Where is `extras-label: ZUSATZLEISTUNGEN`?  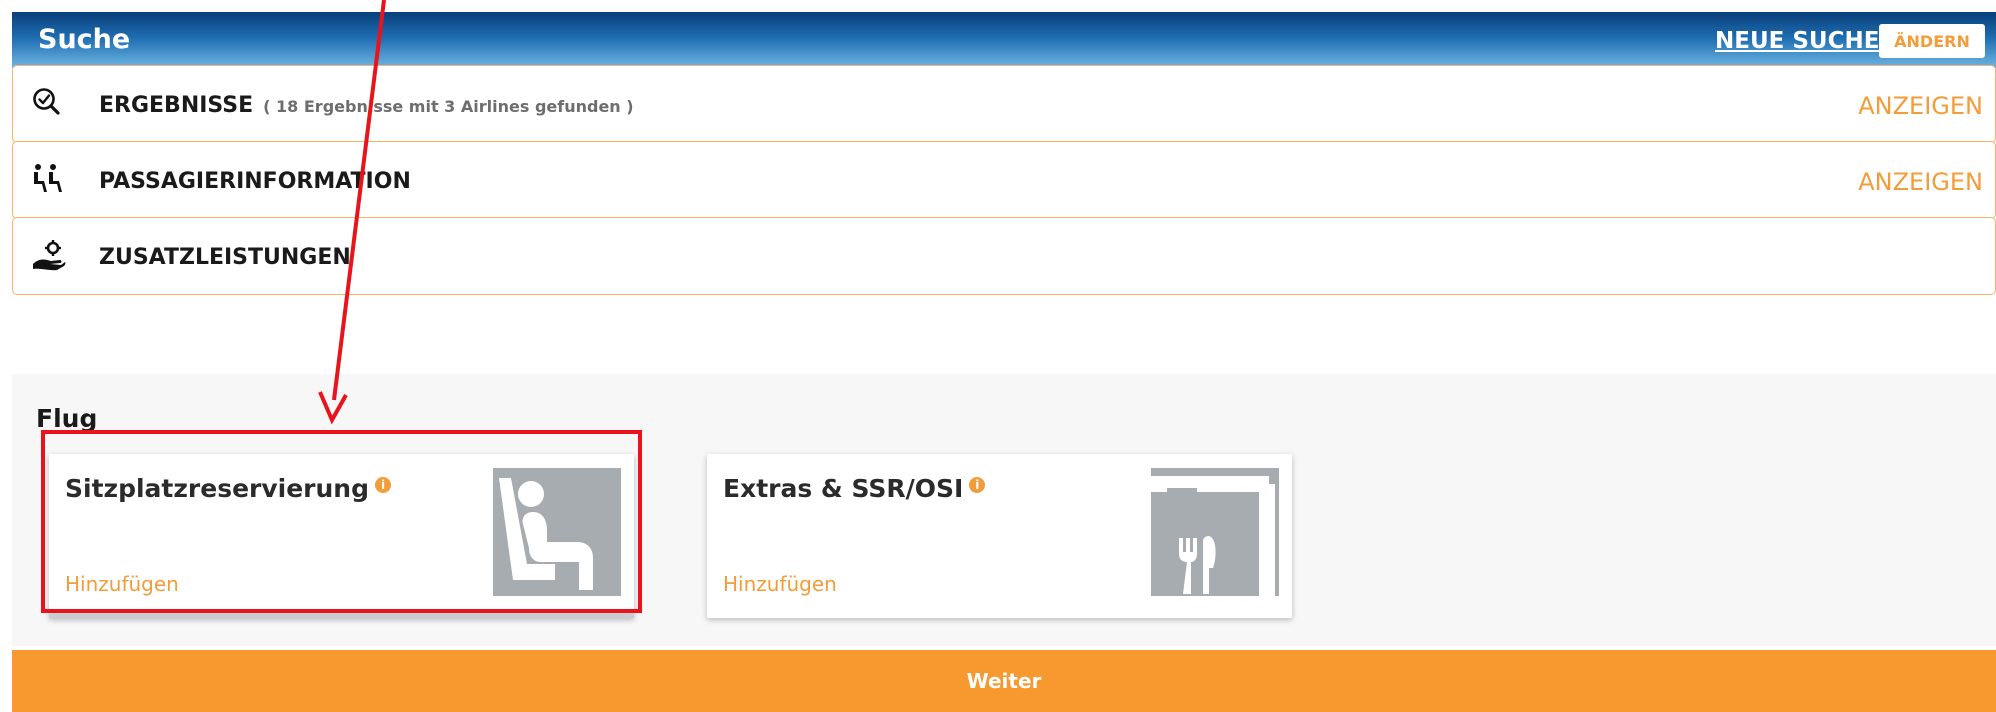
extras-label: ZUSATZLEISTUNGEN is located at coordinates (225, 257).